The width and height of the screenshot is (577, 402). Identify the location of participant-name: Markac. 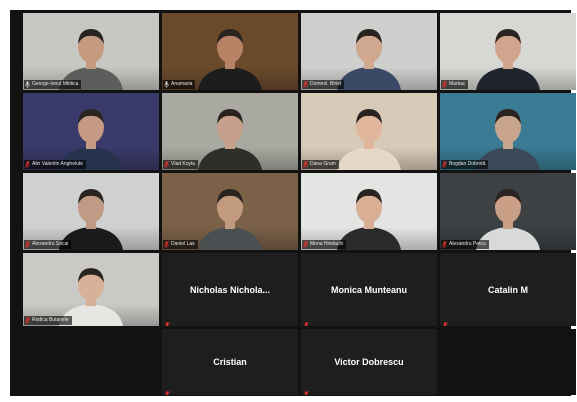
(457, 84).